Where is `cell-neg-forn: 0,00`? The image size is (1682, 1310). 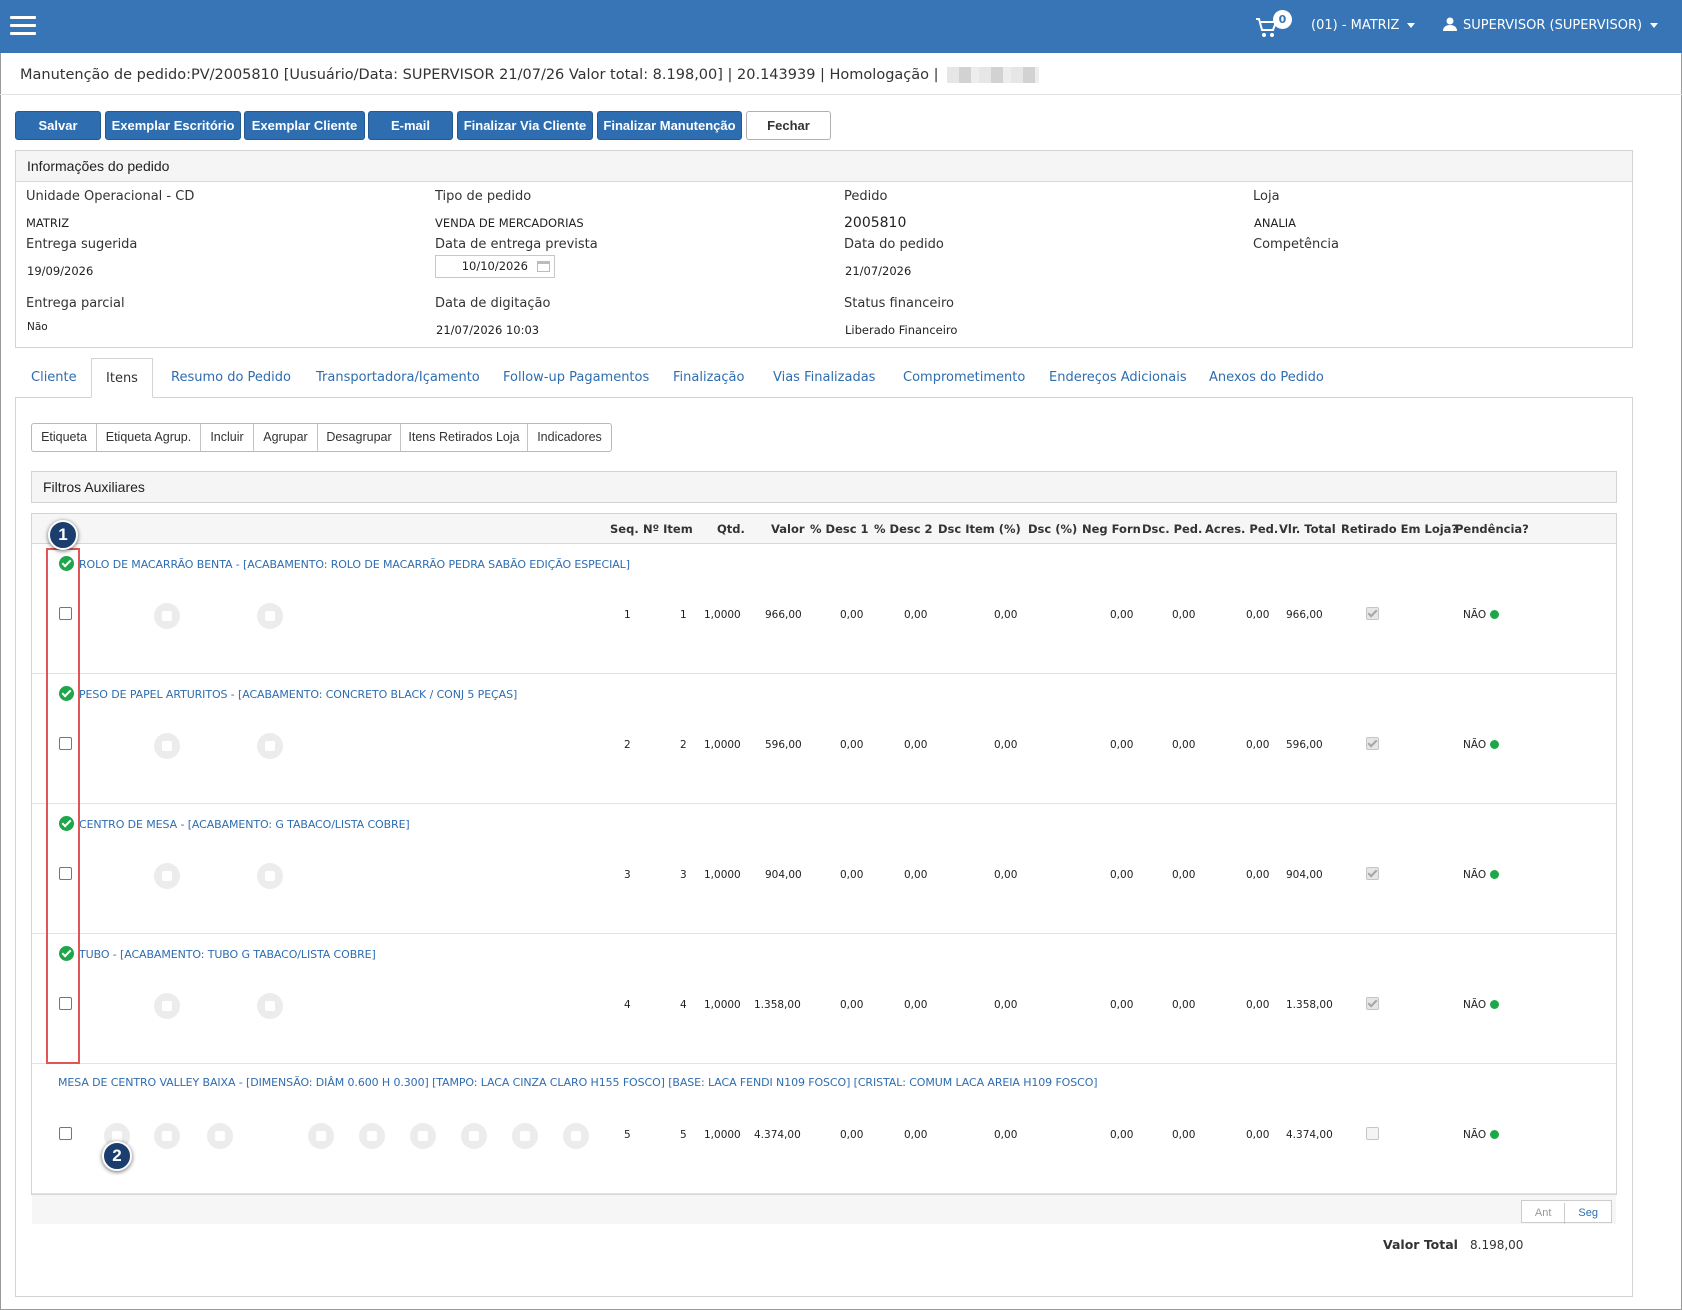
cell-neg-forn: 0,00 is located at coordinates (1122, 1135).